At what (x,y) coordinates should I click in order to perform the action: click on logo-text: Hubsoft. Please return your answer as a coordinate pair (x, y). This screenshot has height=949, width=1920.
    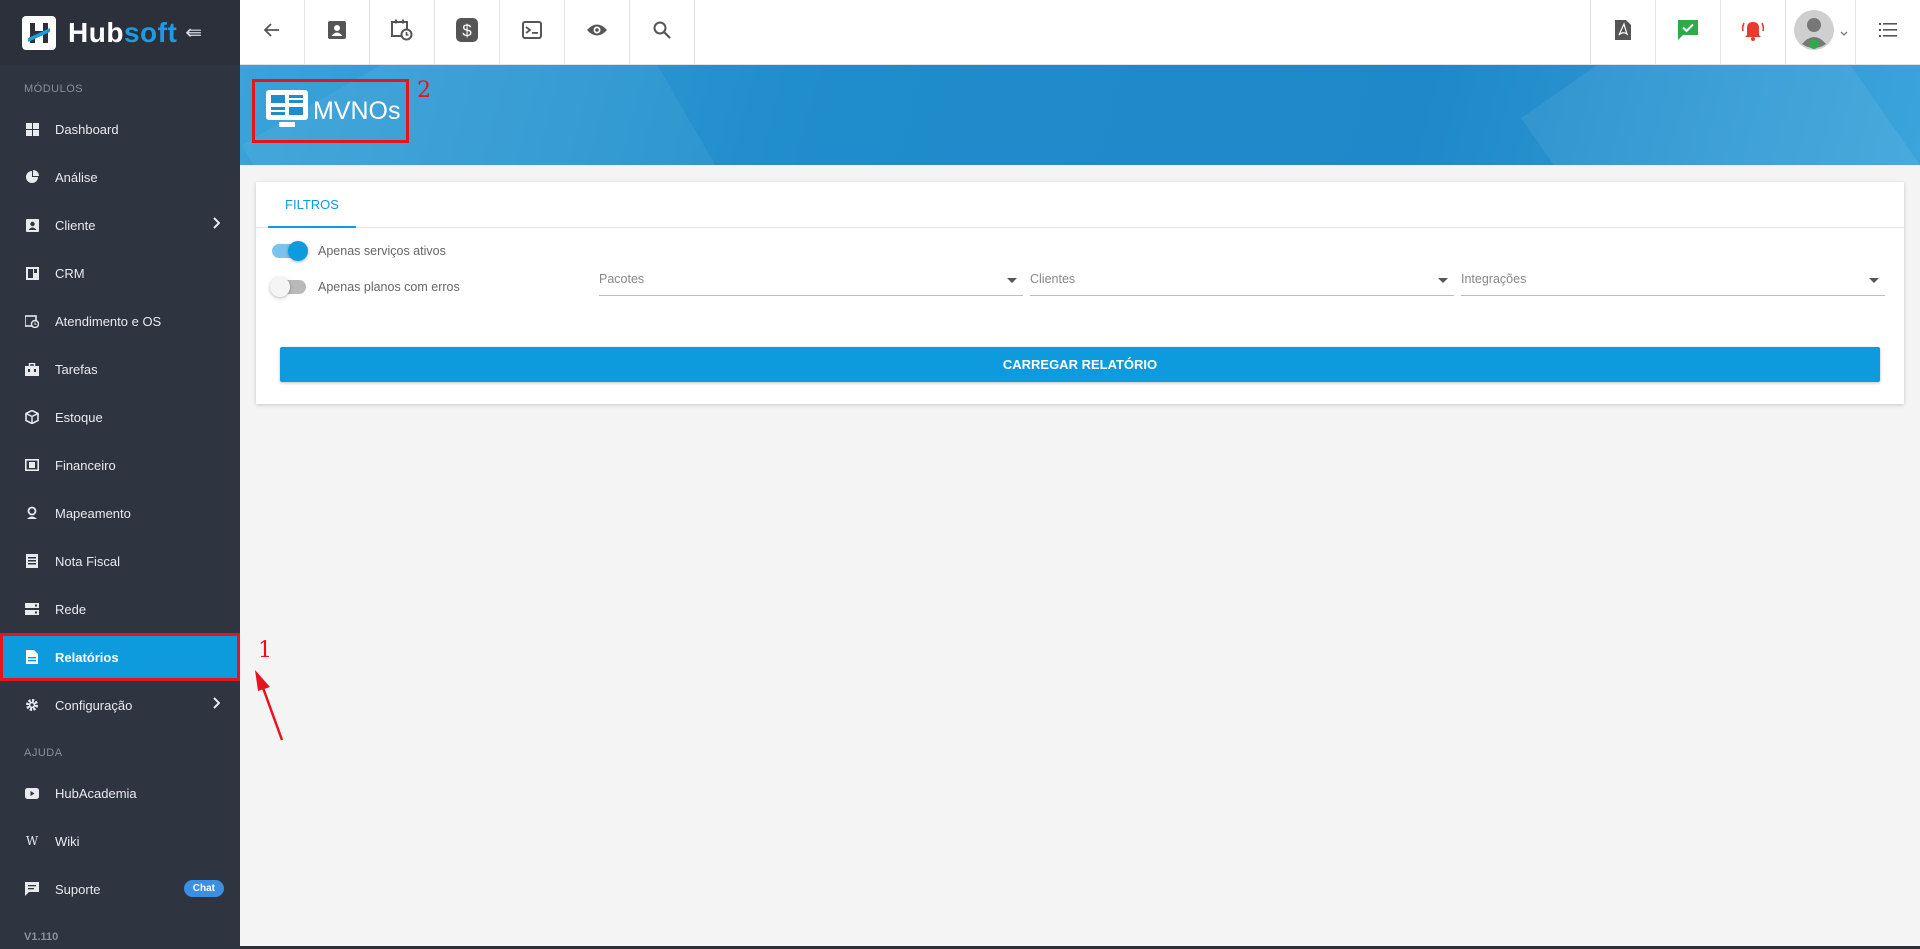
    Looking at the image, I should click on (123, 32).